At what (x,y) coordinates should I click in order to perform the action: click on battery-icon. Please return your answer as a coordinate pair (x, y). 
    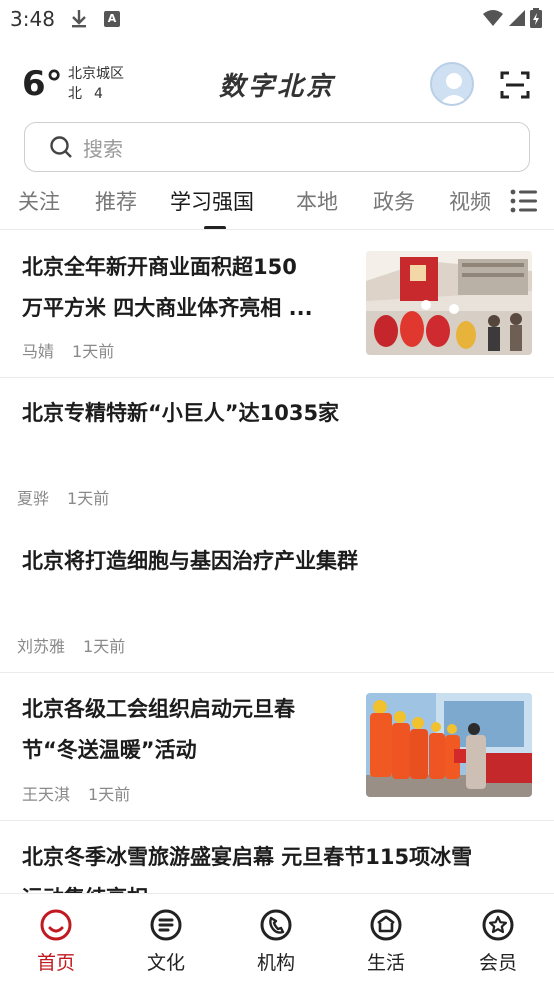
    Looking at the image, I should click on (536, 18).